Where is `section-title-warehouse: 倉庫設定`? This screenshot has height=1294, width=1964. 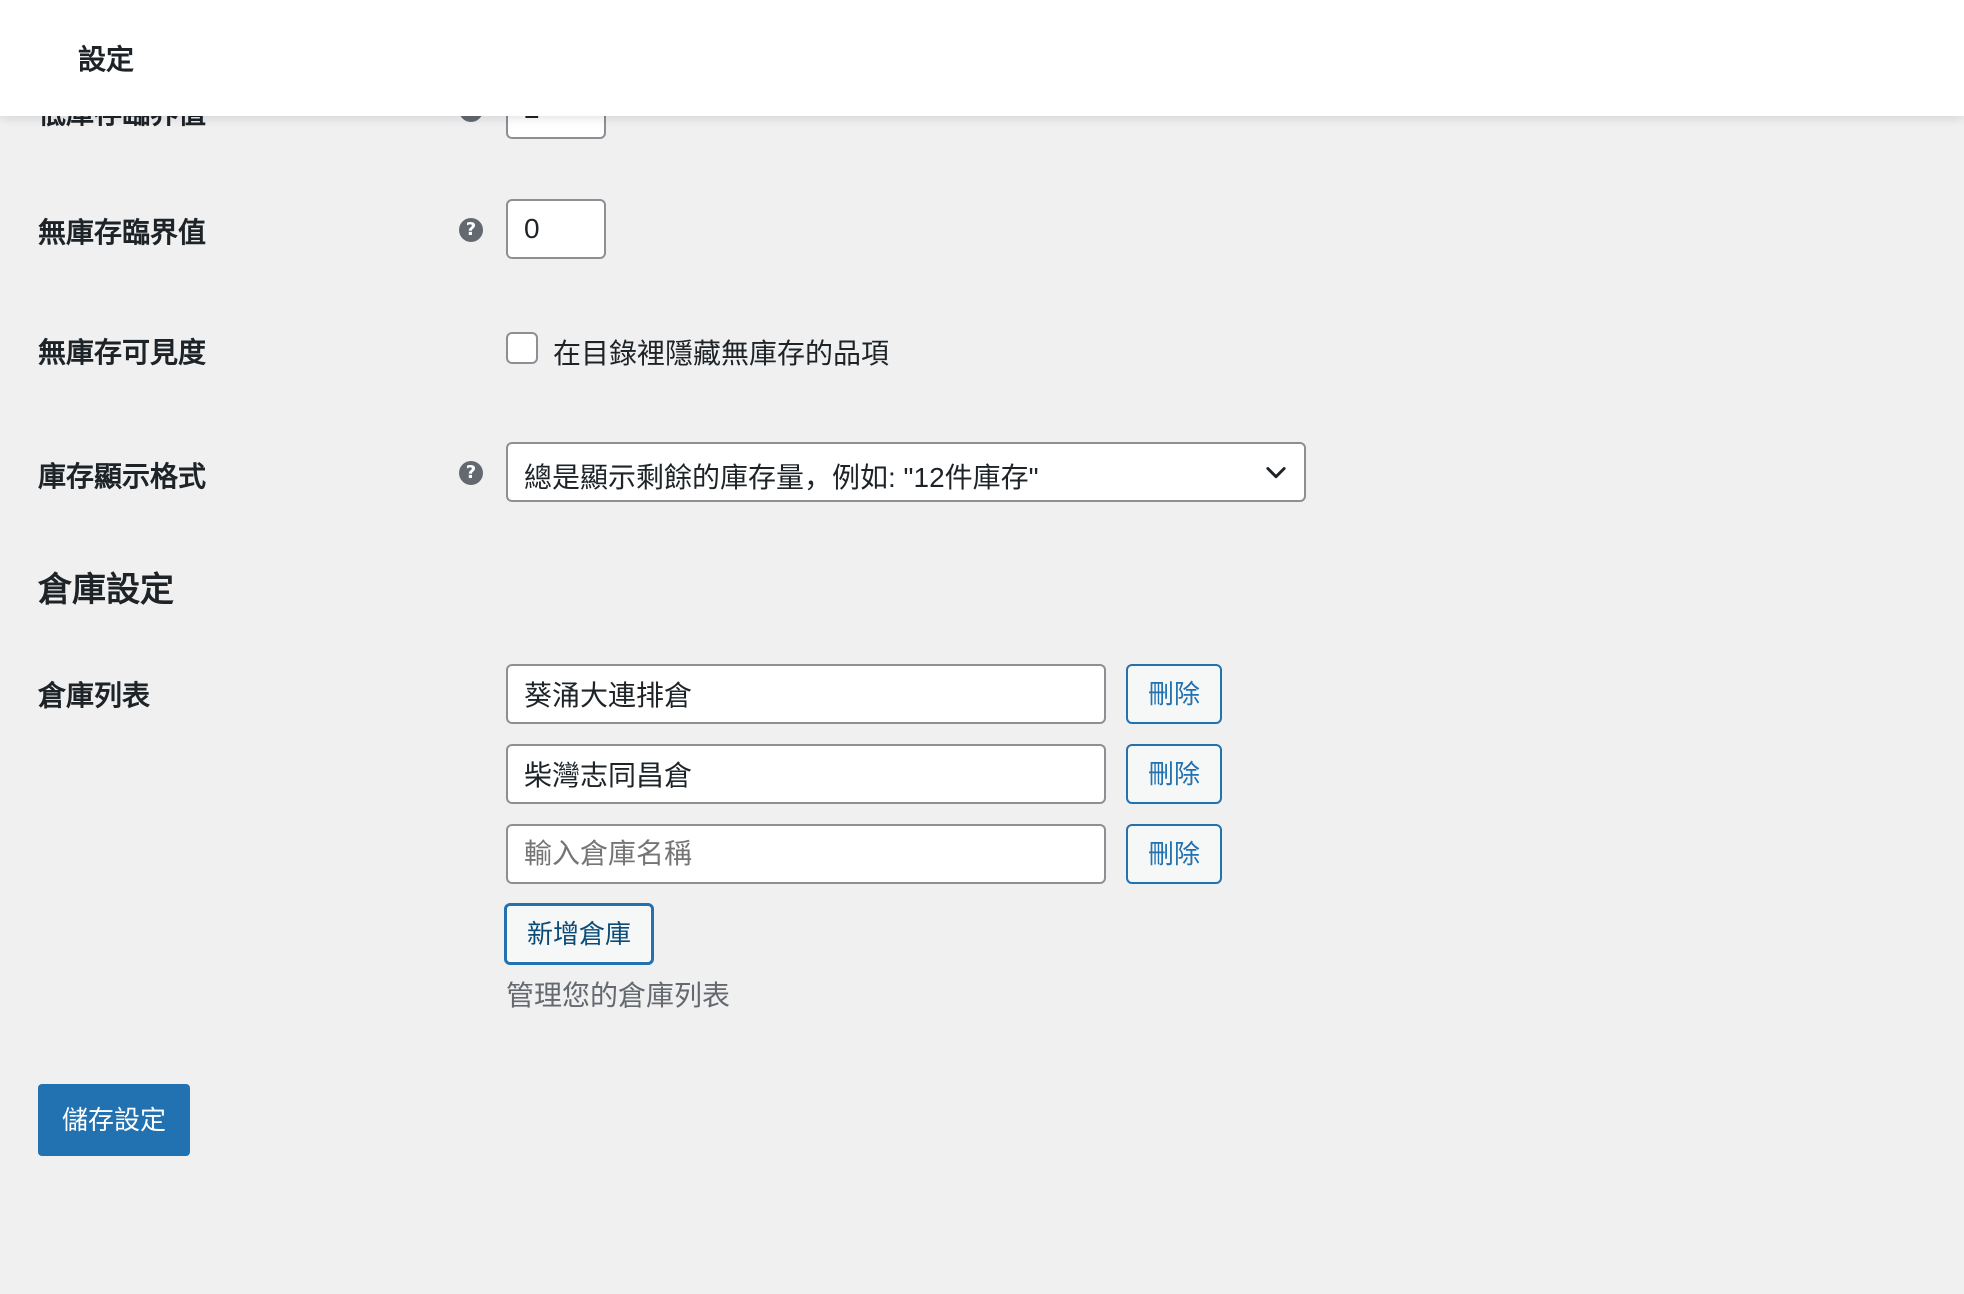 section-title-warehouse: 倉庫設定 is located at coordinates (106, 590).